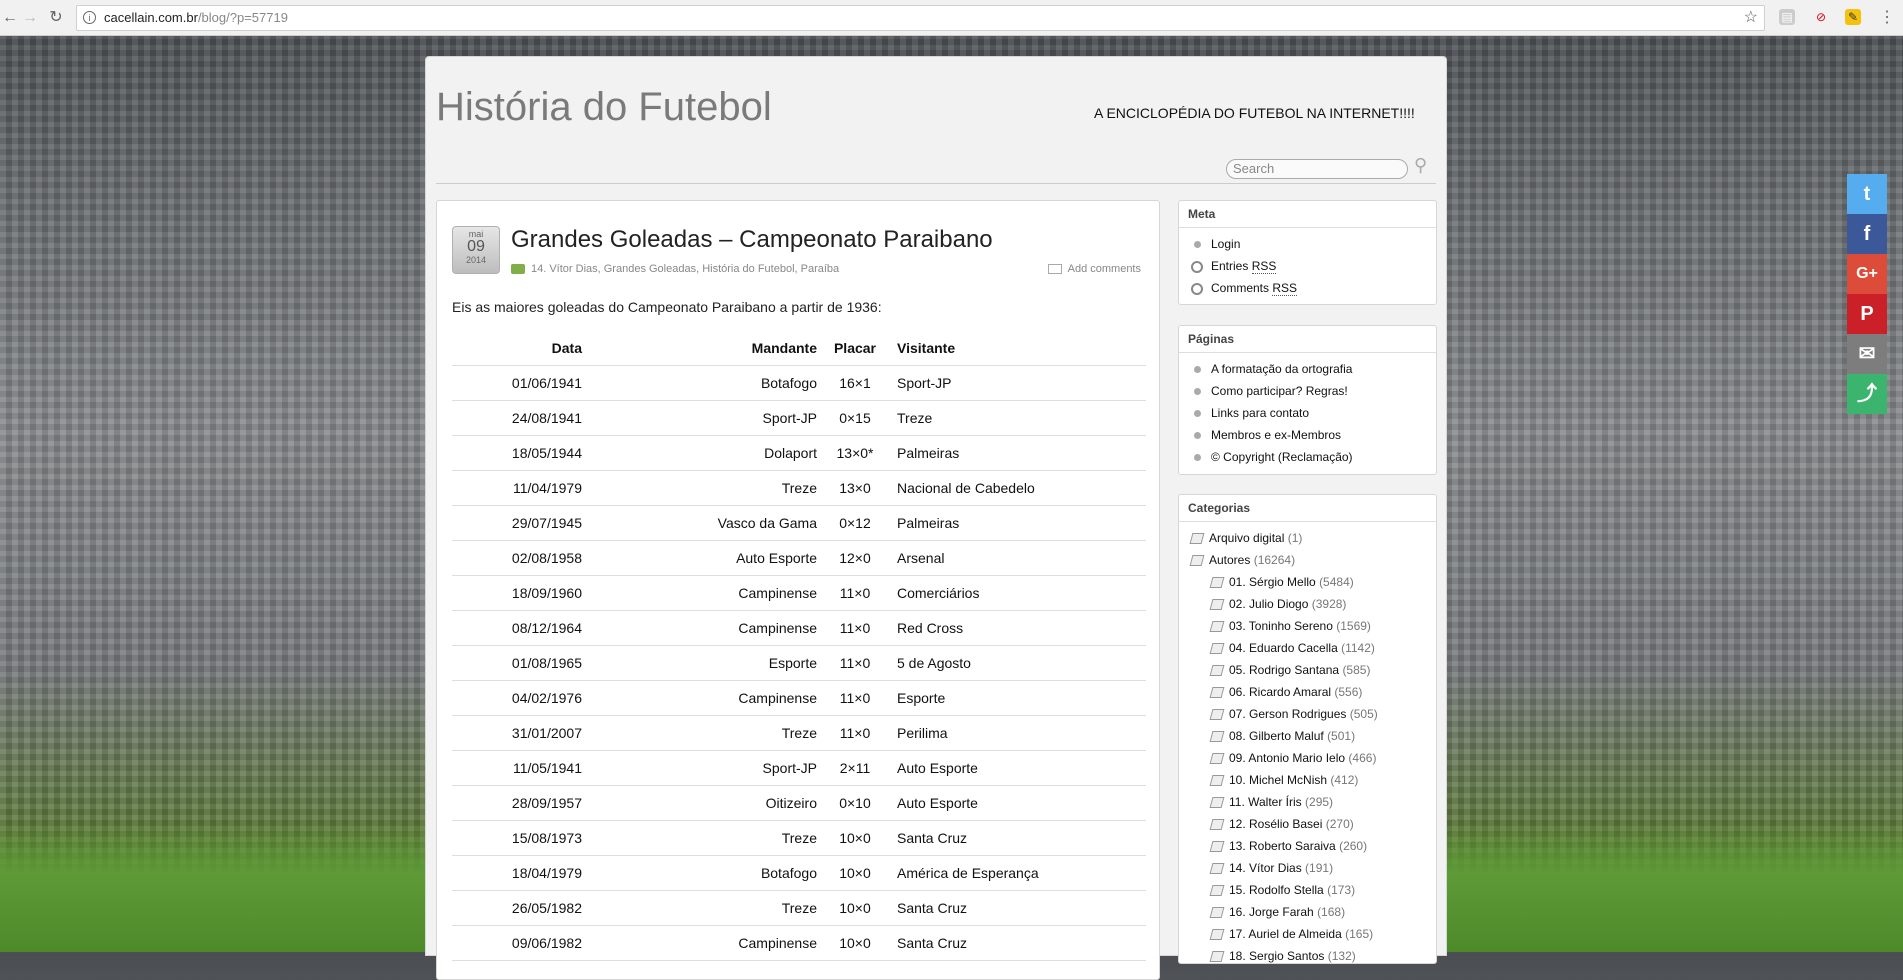 The height and width of the screenshot is (980, 1903). I want to click on add-comments-link: Add comments, so click(1094, 269).